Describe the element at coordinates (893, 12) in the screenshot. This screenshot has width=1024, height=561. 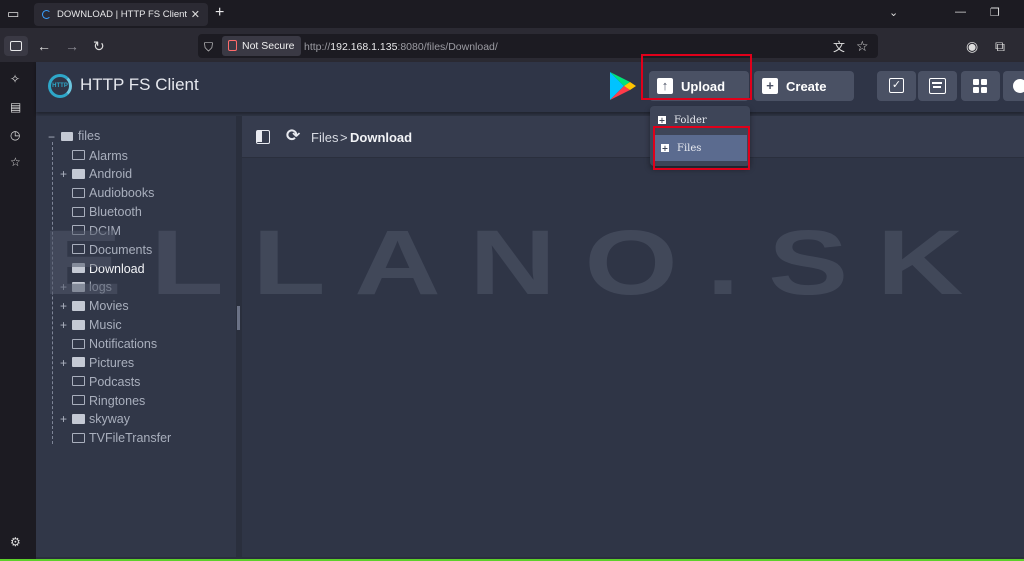
I see `tab-list-chevron-icon: ⌄` at that location.